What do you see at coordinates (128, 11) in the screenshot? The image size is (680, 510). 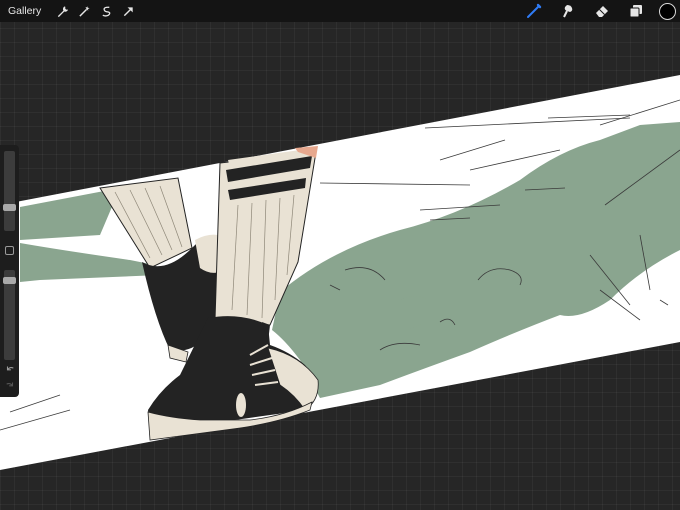 I see `transform-arrow-icon` at bounding box center [128, 11].